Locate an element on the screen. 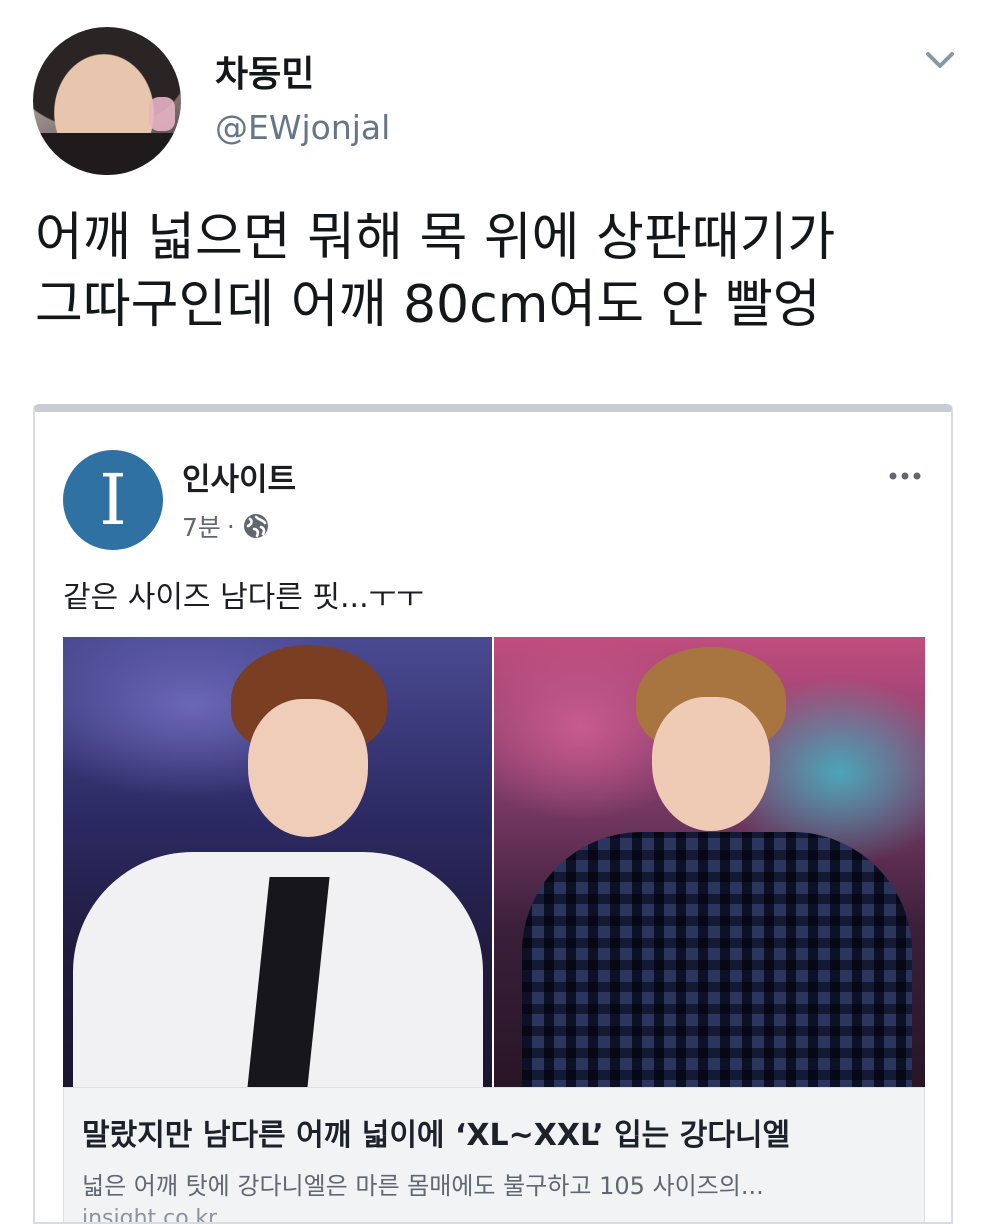  page-logo: I is located at coordinates (113, 500).